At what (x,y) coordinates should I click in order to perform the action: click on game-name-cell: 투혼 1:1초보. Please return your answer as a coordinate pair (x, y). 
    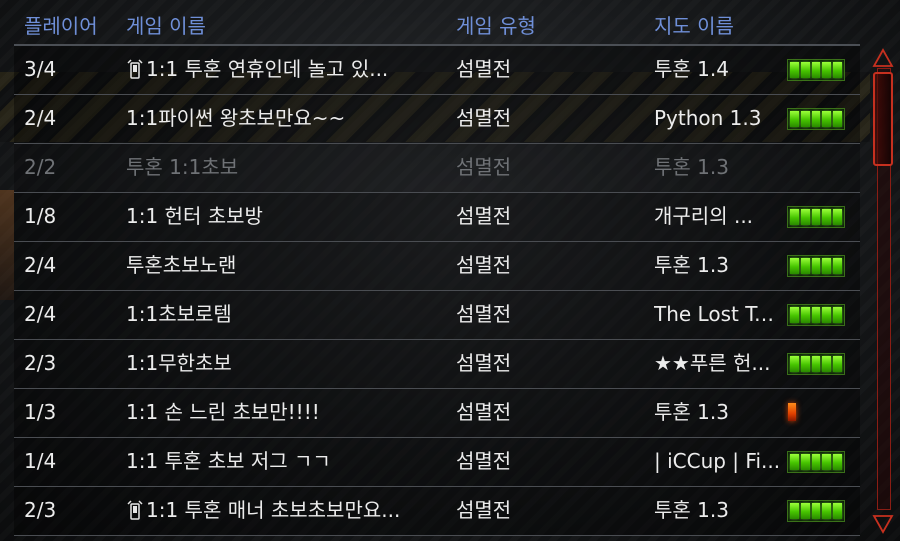
    Looking at the image, I should click on (285, 168).